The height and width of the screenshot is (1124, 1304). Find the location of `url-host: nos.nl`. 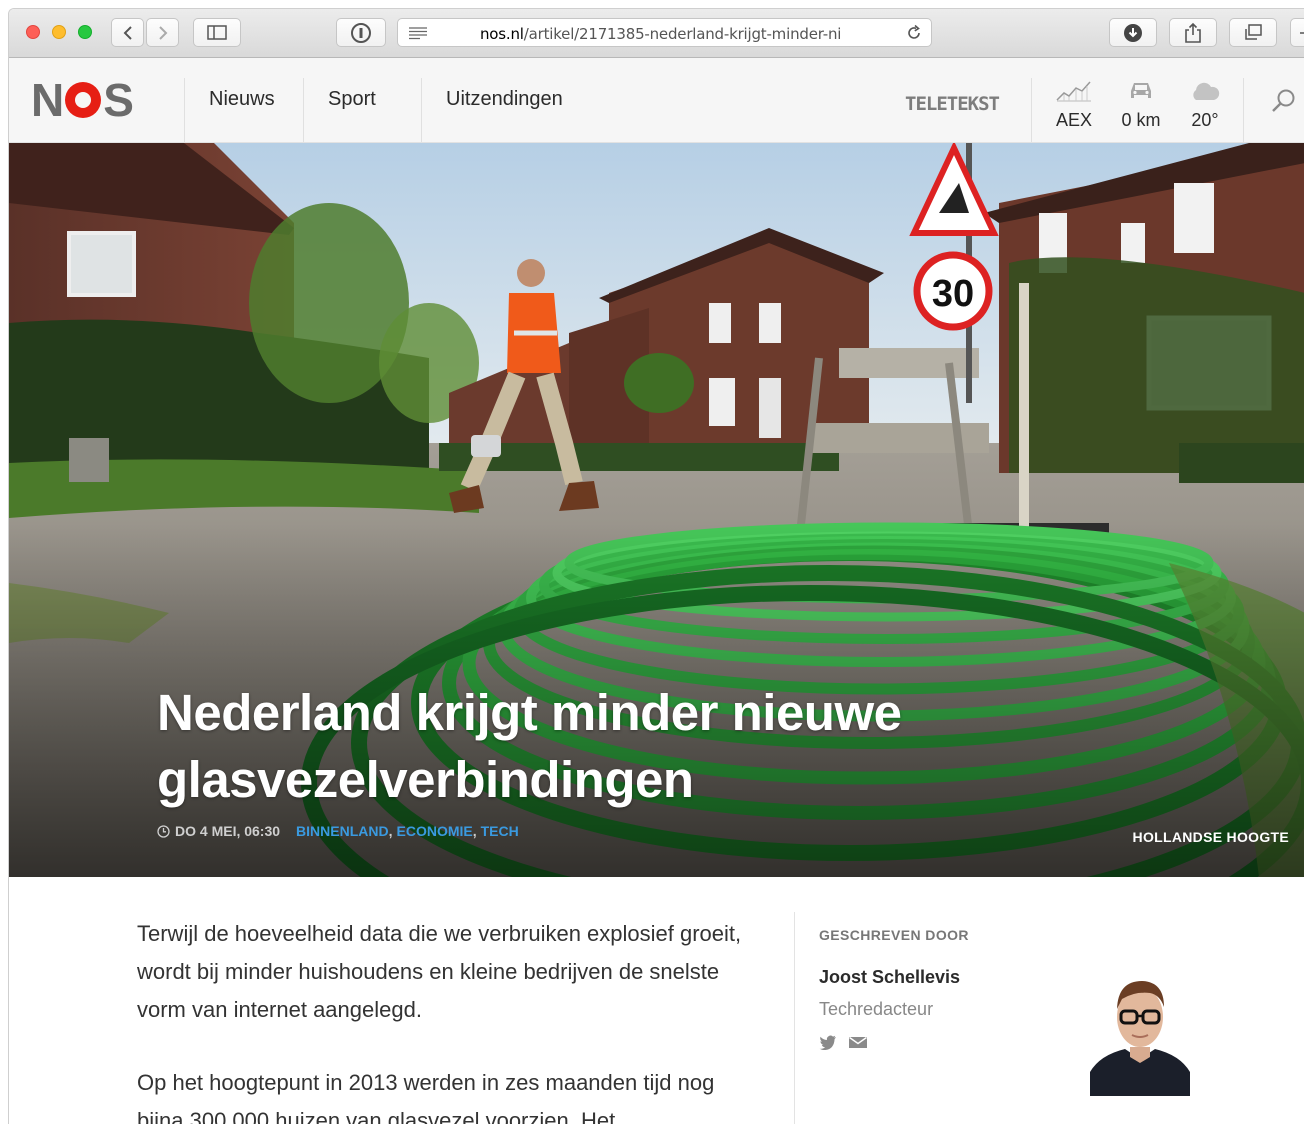

url-host: nos.nl is located at coordinates (502, 34).